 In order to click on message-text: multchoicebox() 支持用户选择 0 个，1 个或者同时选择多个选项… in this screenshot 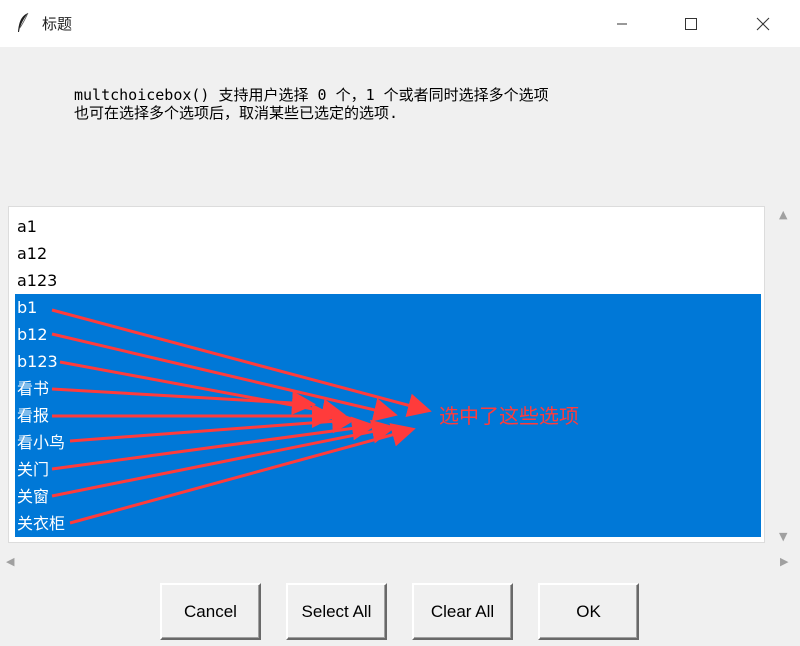, I will do `click(424, 104)`.